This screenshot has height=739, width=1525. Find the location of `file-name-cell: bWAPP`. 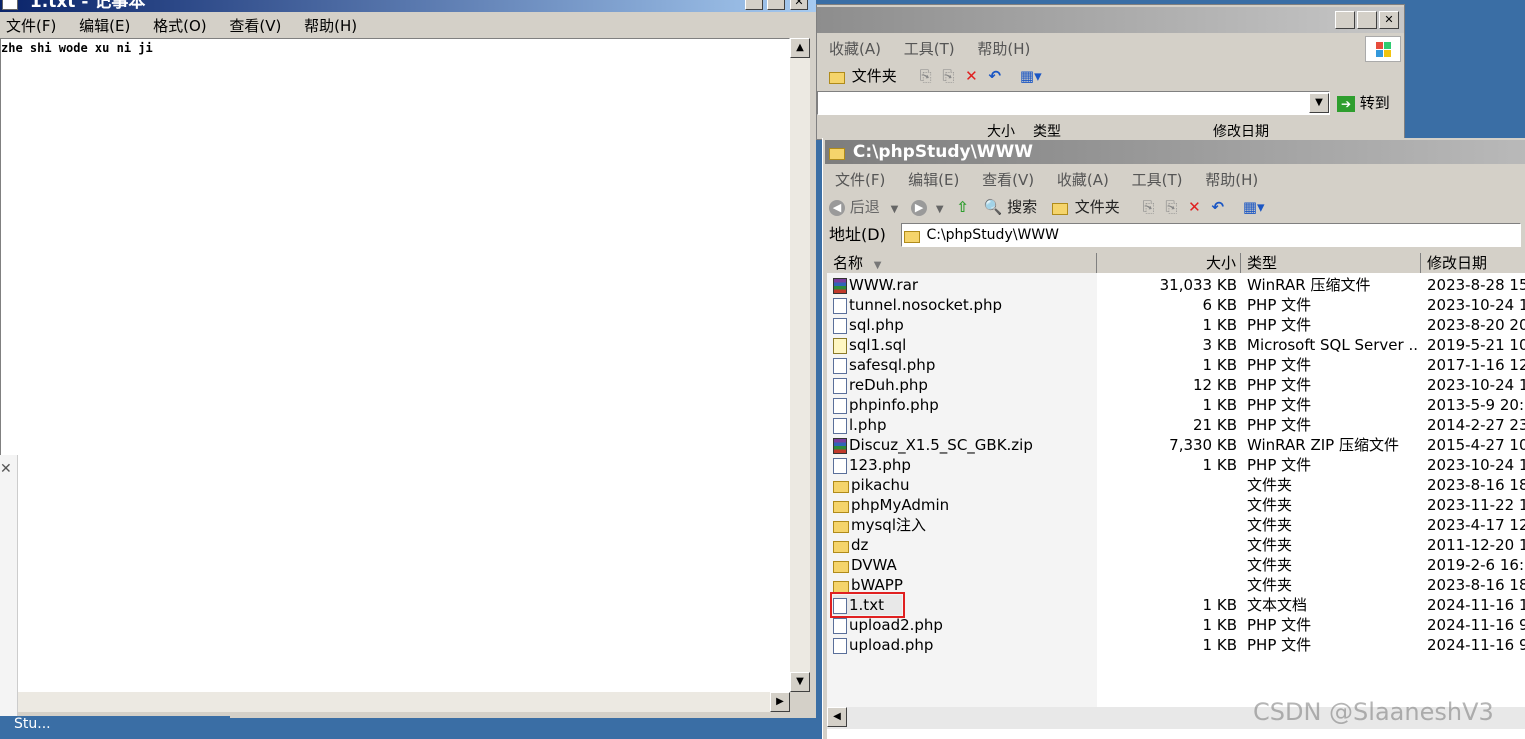

file-name-cell: bWAPP is located at coordinates (868, 585).